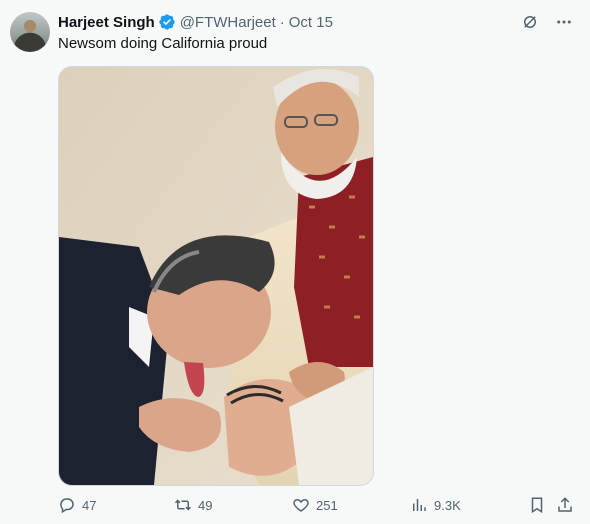 The height and width of the screenshot is (524, 590). What do you see at coordinates (205, 505) in the screenshot?
I see `repost-count: 49` at bounding box center [205, 505].